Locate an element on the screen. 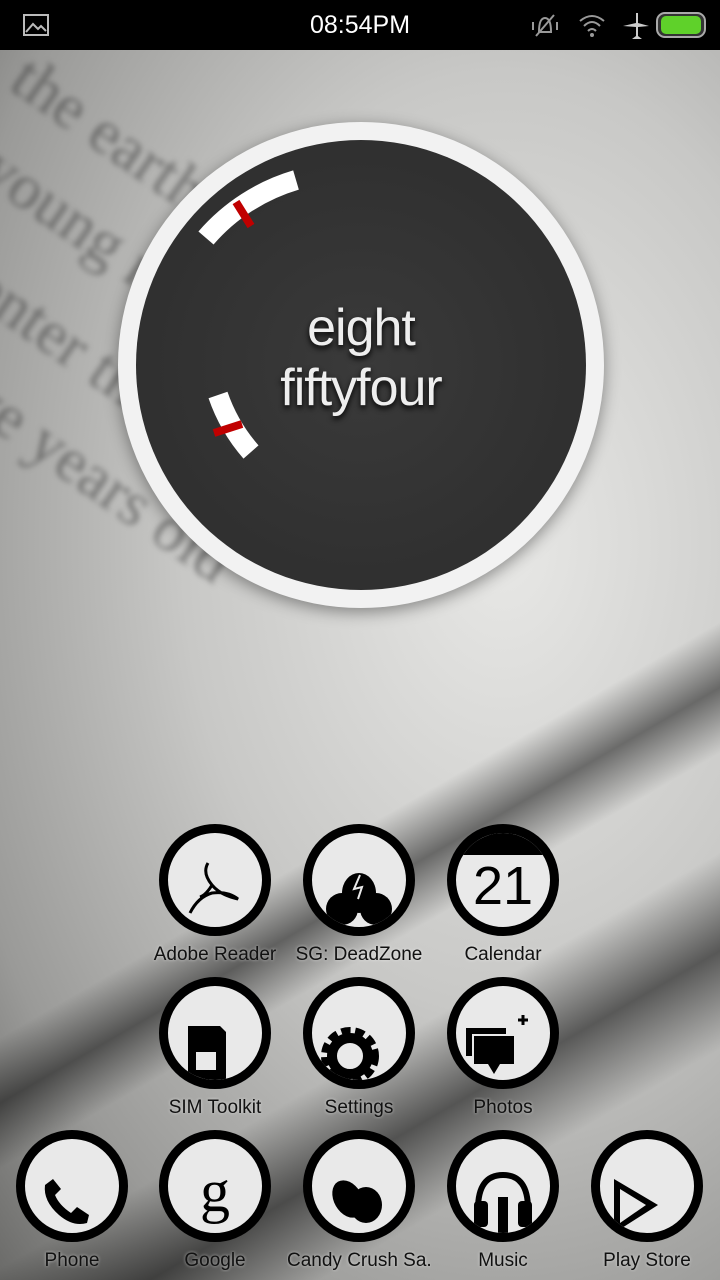  app-sg-deadzone: SG: DeadZone is located at coordinates (359, 895).